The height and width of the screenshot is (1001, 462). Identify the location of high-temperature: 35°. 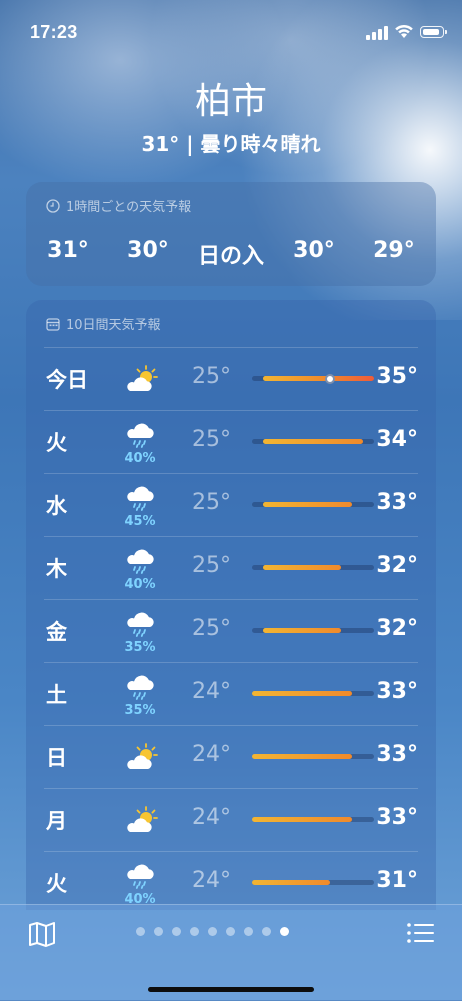
(397, 376).